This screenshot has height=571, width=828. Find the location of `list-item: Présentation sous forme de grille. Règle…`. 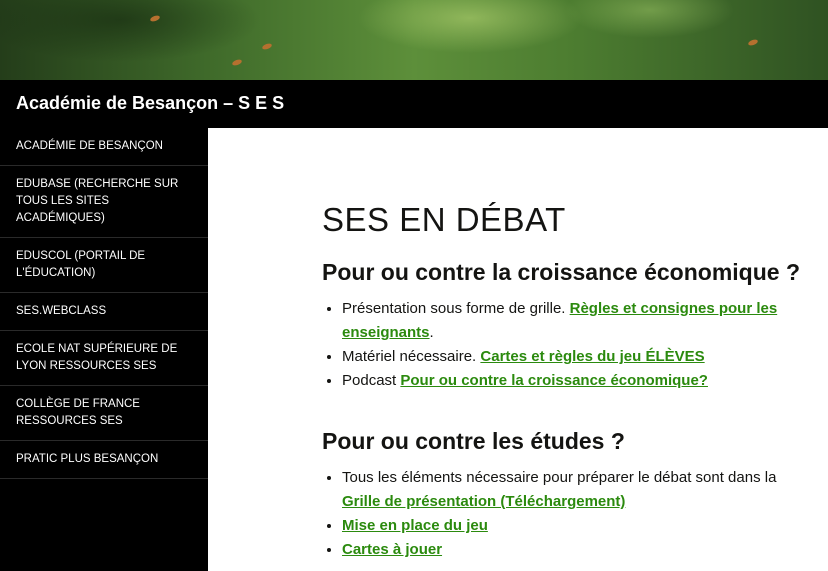

list-item: Présentation sous forme de grille. Règle… is located at coordinates (577, 321).